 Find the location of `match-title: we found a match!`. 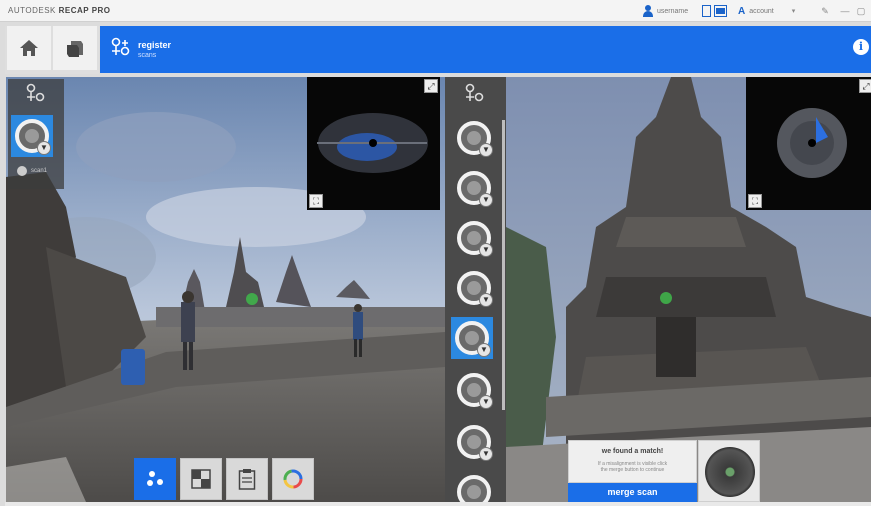

match-title: we found a match! is located at coordinates (632, 451).